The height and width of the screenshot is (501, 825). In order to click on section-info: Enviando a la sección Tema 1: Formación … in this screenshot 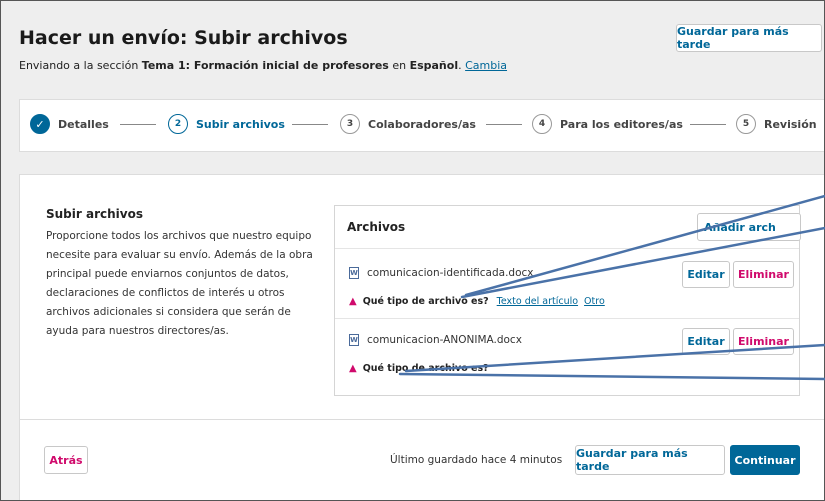, I will do `click(263, 65)`.